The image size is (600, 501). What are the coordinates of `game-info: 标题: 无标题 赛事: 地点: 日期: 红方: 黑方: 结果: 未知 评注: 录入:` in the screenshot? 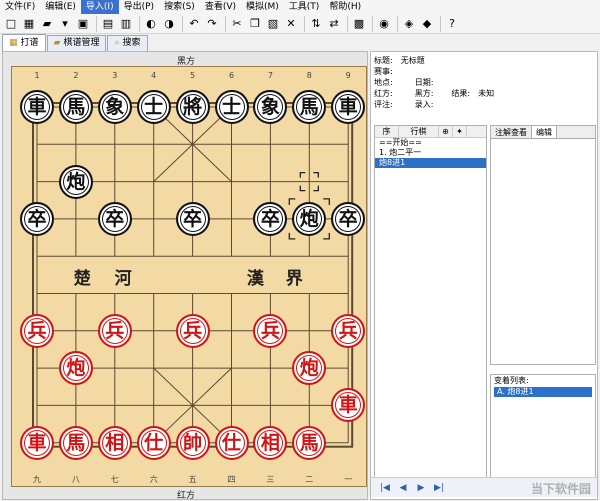 It's located at (485, 88).